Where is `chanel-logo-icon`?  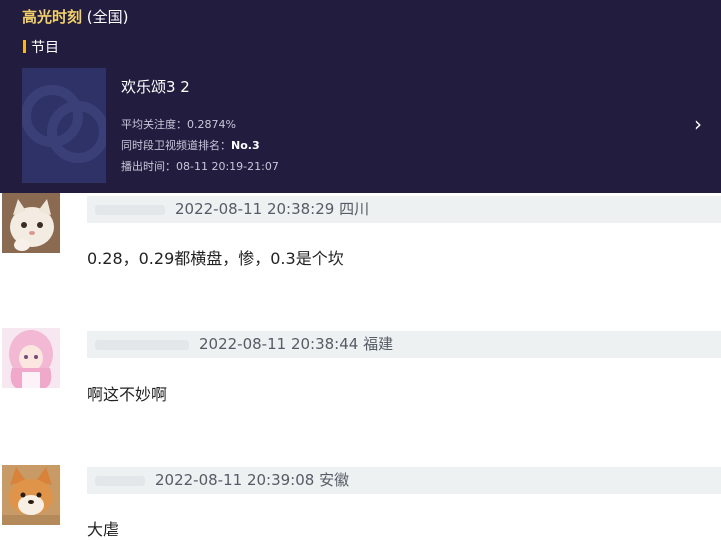
chanel-logo-icon is located at coordinates (64, 125).